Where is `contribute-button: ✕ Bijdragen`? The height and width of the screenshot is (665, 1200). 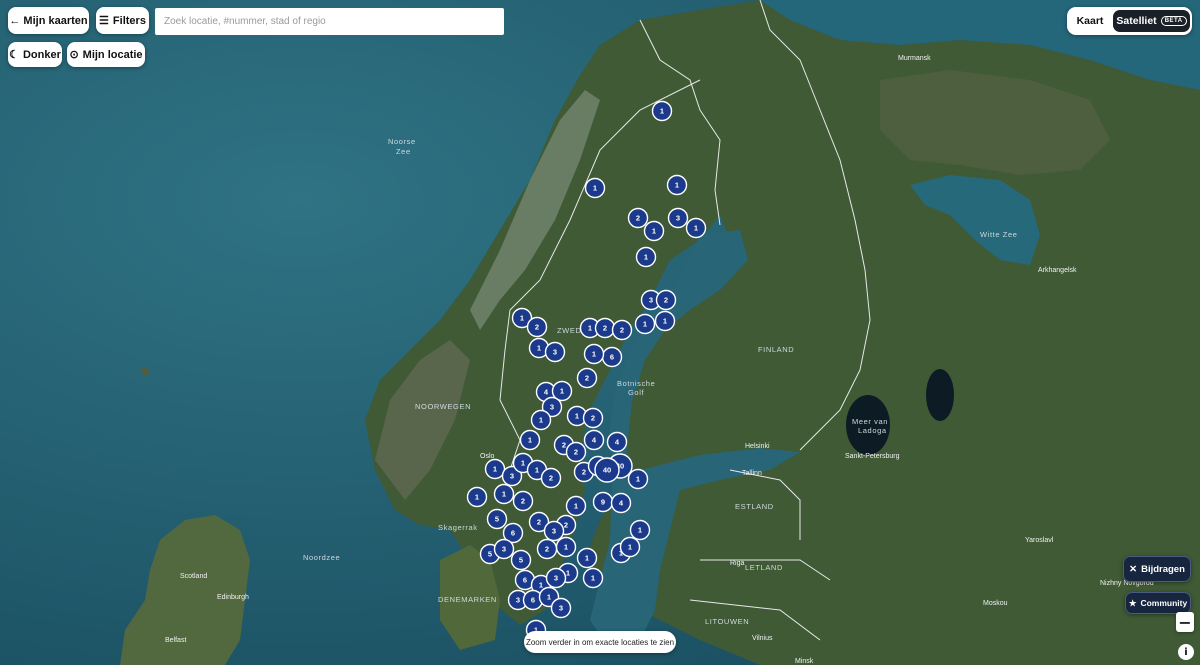 contribute-button: ✕ Bijdragen is located at coordinates (1157, 569).